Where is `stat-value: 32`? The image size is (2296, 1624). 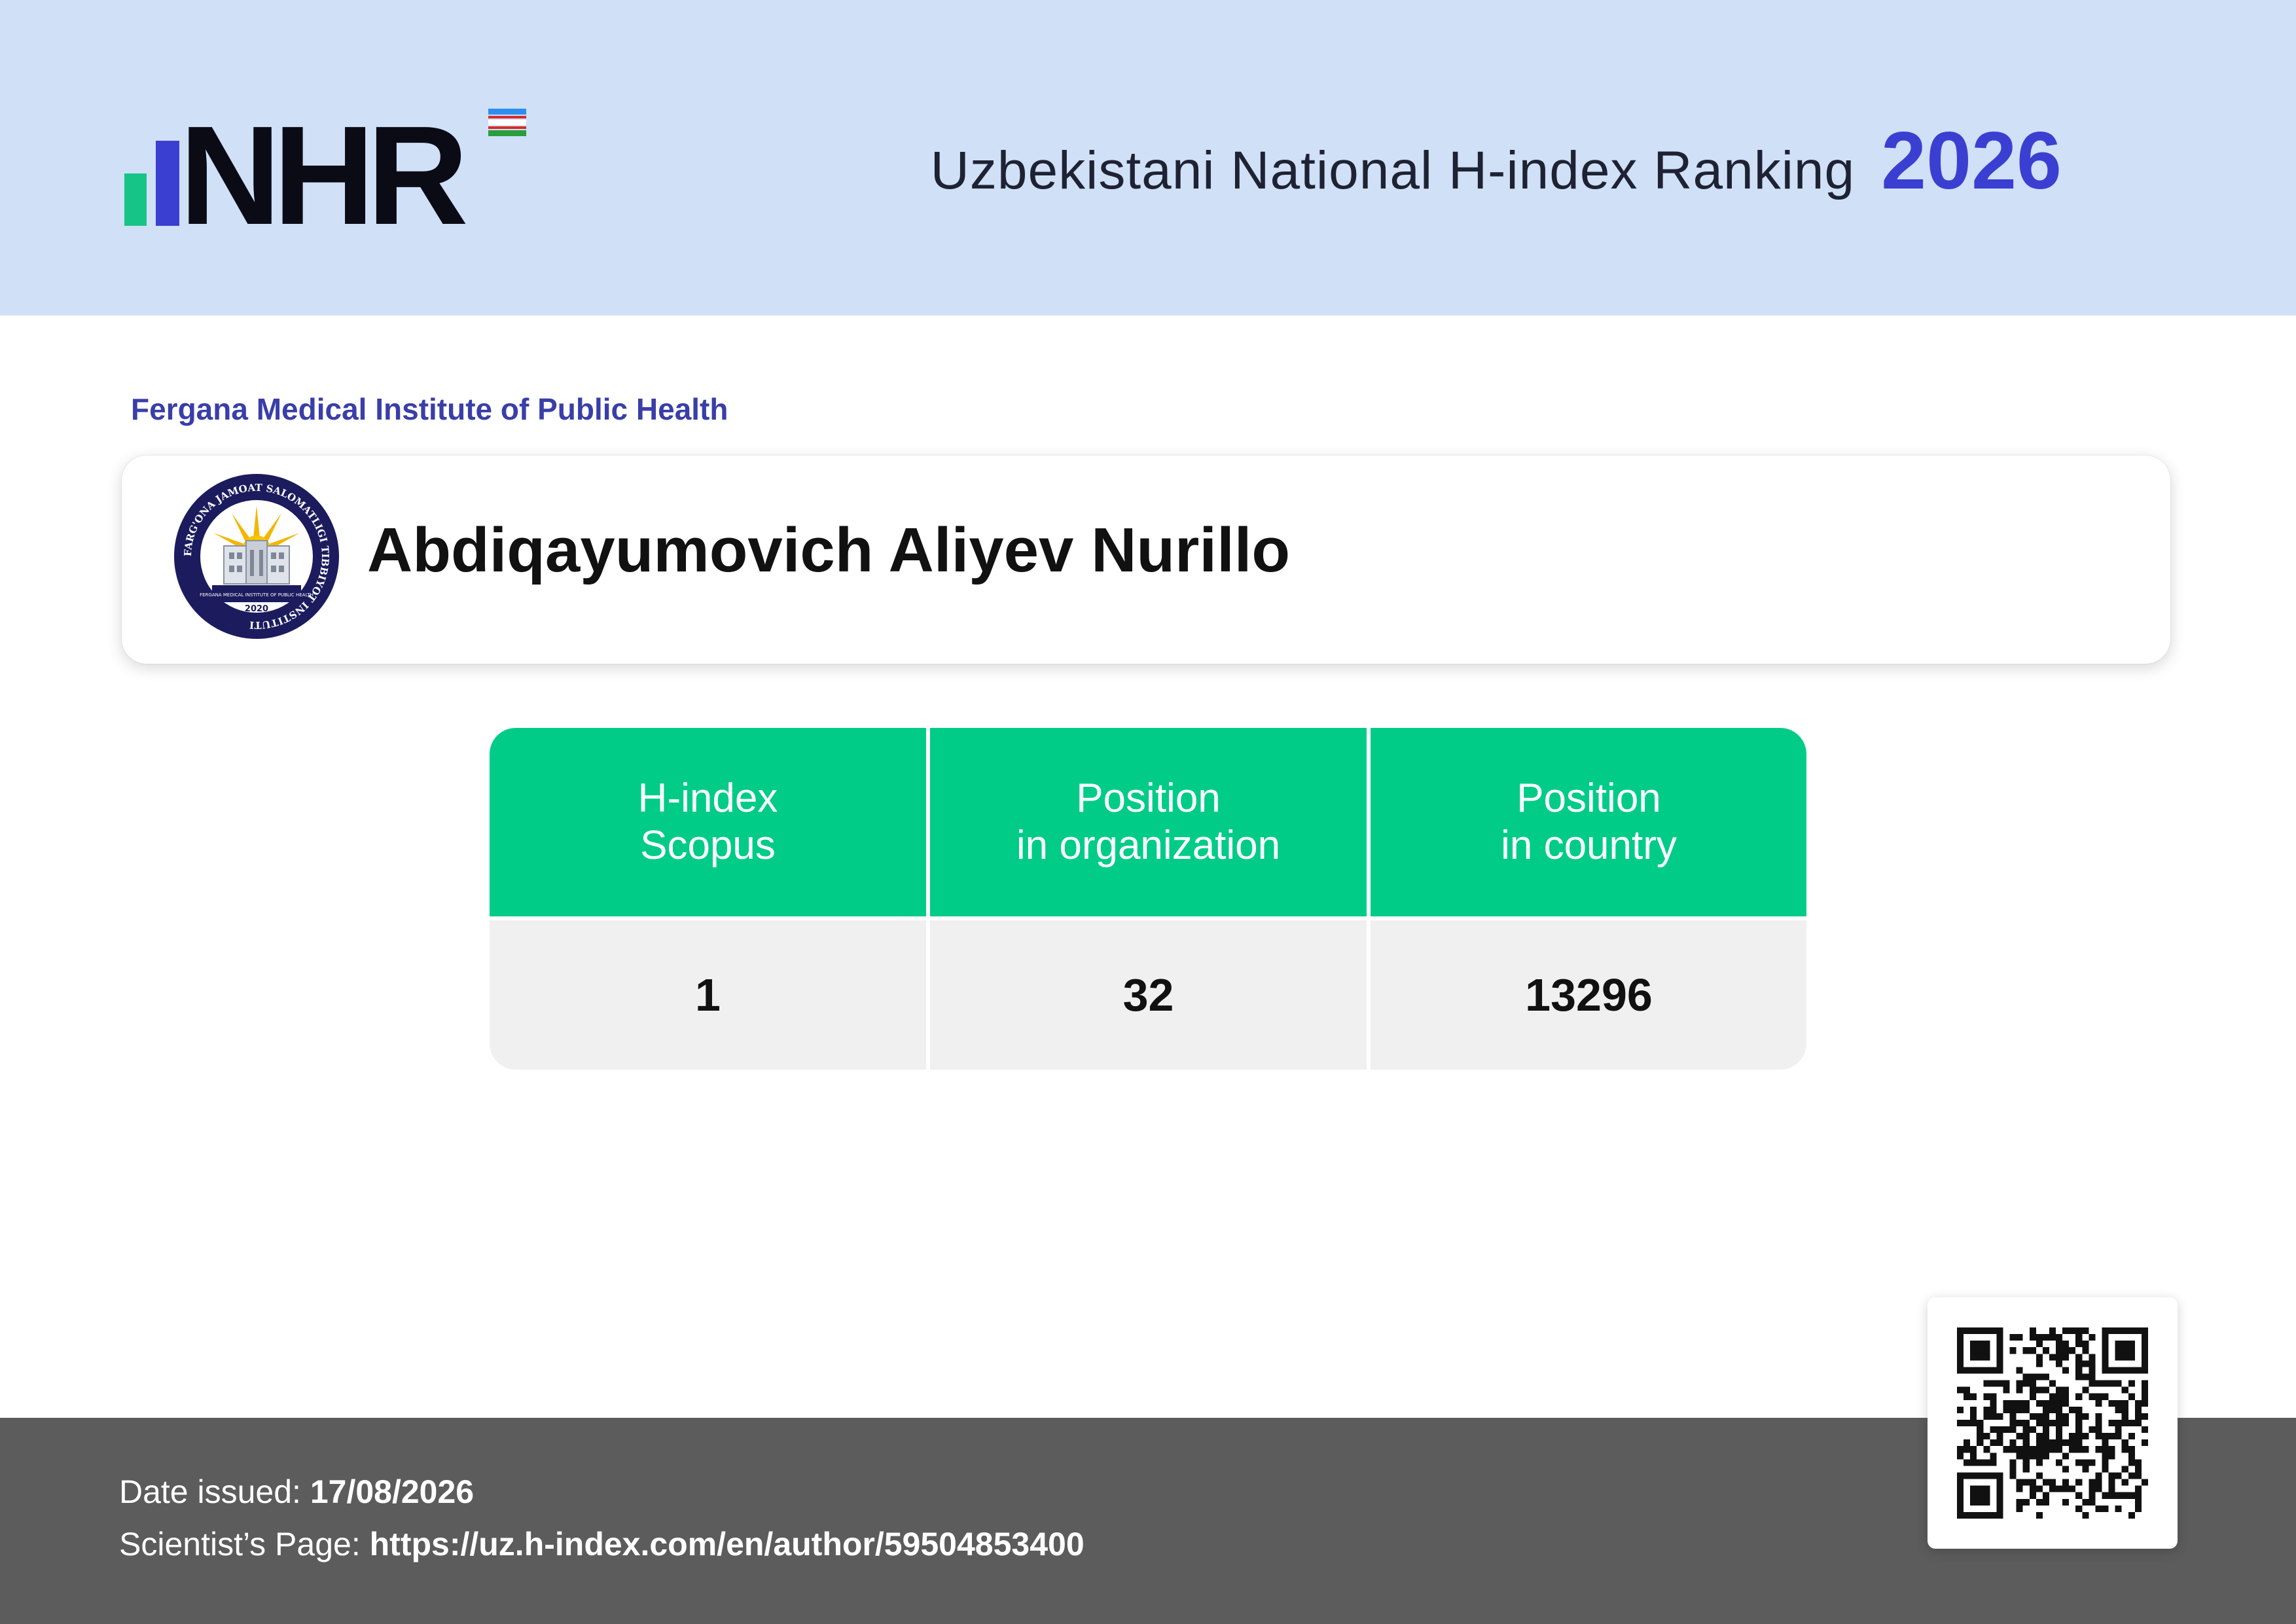
stat-value: 32 is located at coordinates (1148, 995).